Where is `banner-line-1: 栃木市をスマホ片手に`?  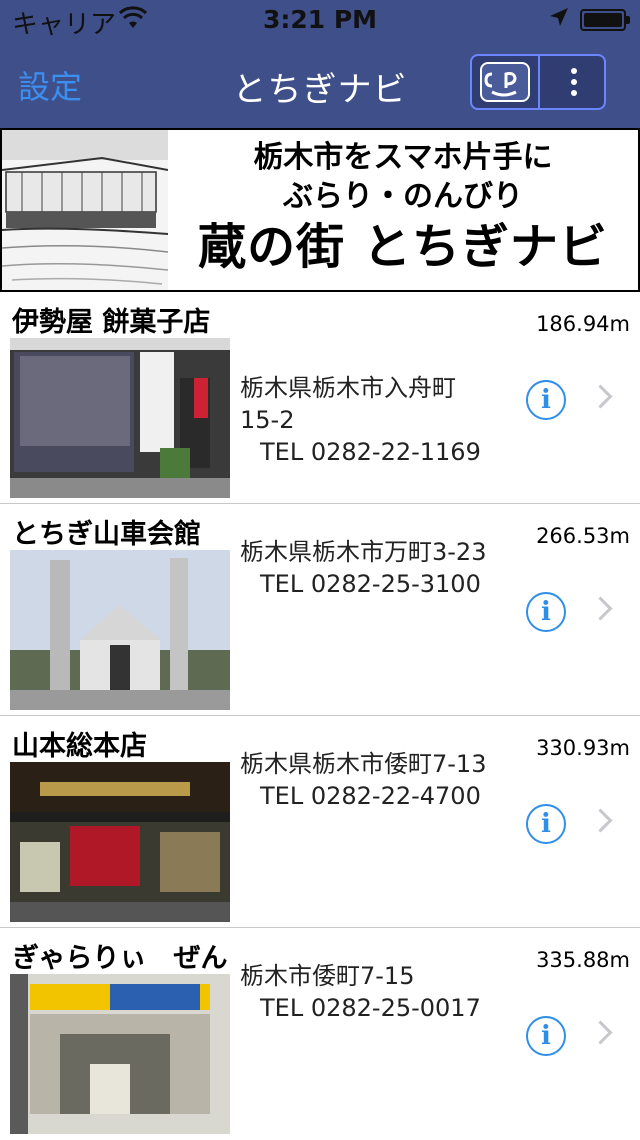 banner-line-1: 栃木市をスマホ片手に is located at coordinates (403, 157).